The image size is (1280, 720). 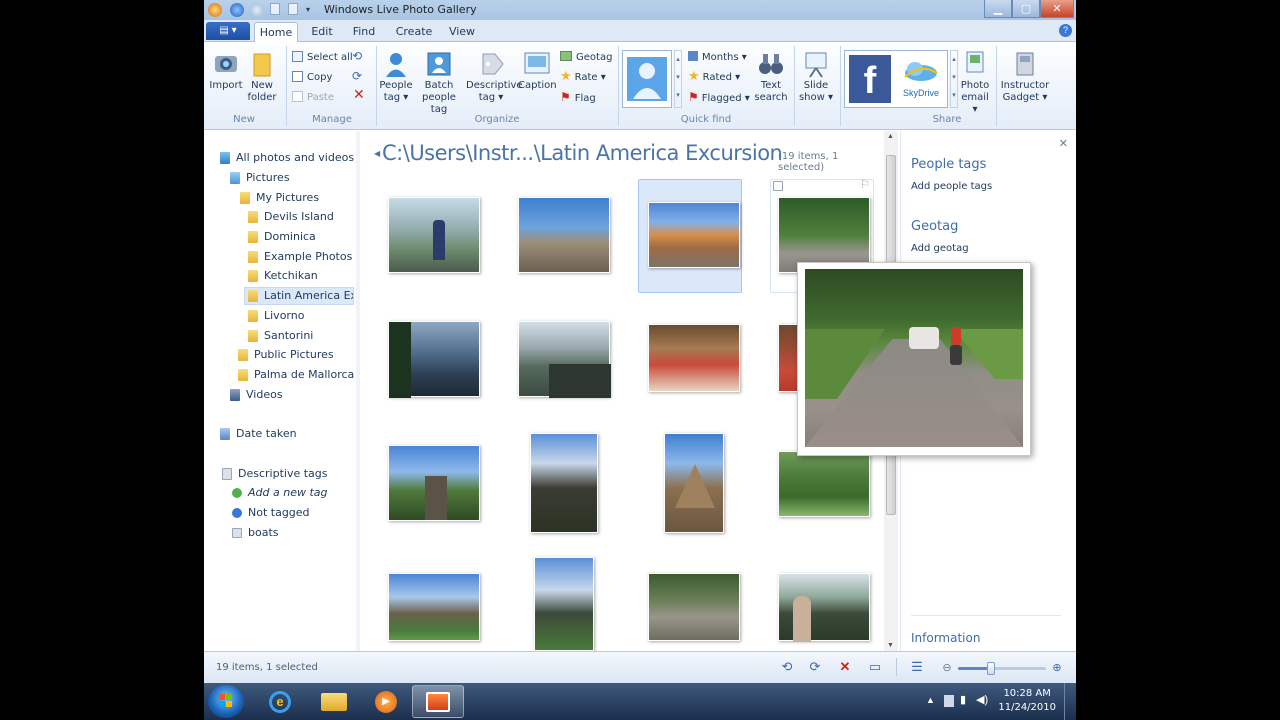 What do you see at coordinates (226, 71) in the screenshot?
I see `import-button: Import` at bounding box center [226, 71].